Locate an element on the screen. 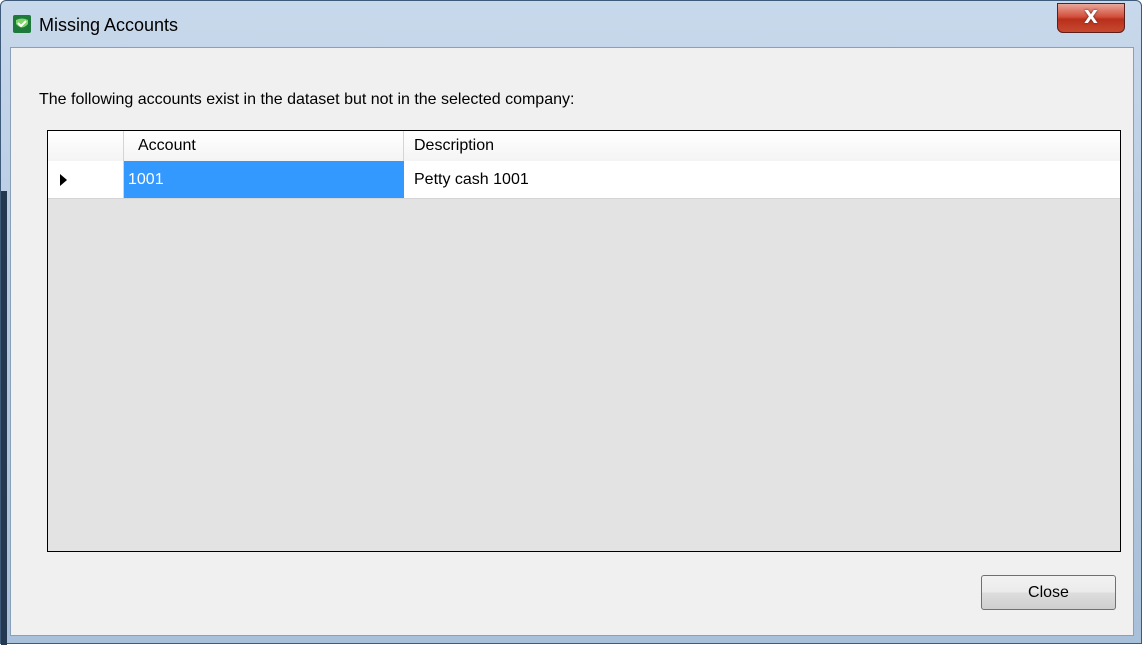 The height and width of the screenshot is (645, 1142). table-row: 1001 Petty cash 1001 is located at coordinates (584, 180).